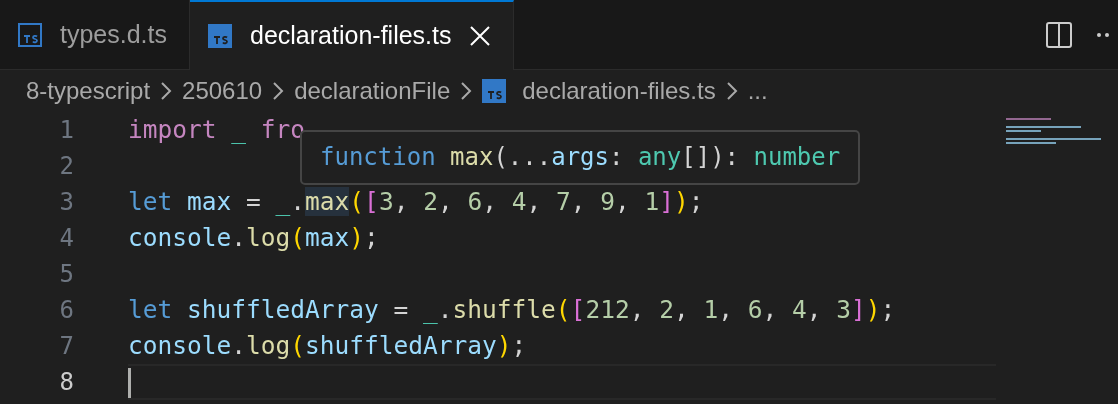 This screenshot has width=1118, height=404. What do you see at coordinates (66, 274) in the screenshot?
I see `line-number: 5` at bounding box center [66, 274].